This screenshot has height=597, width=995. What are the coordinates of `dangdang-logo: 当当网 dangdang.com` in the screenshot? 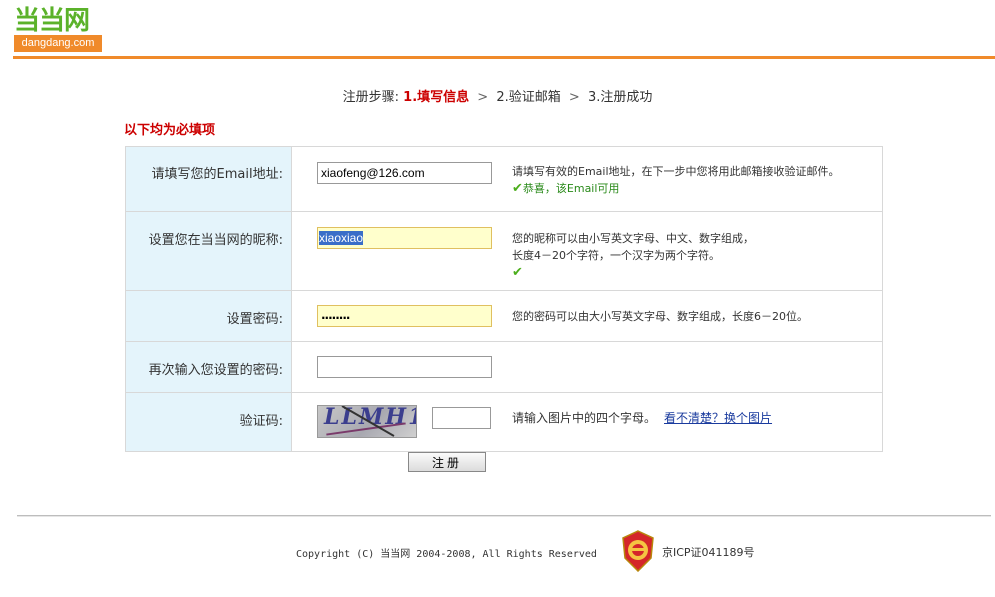 It's located at (59, 29).